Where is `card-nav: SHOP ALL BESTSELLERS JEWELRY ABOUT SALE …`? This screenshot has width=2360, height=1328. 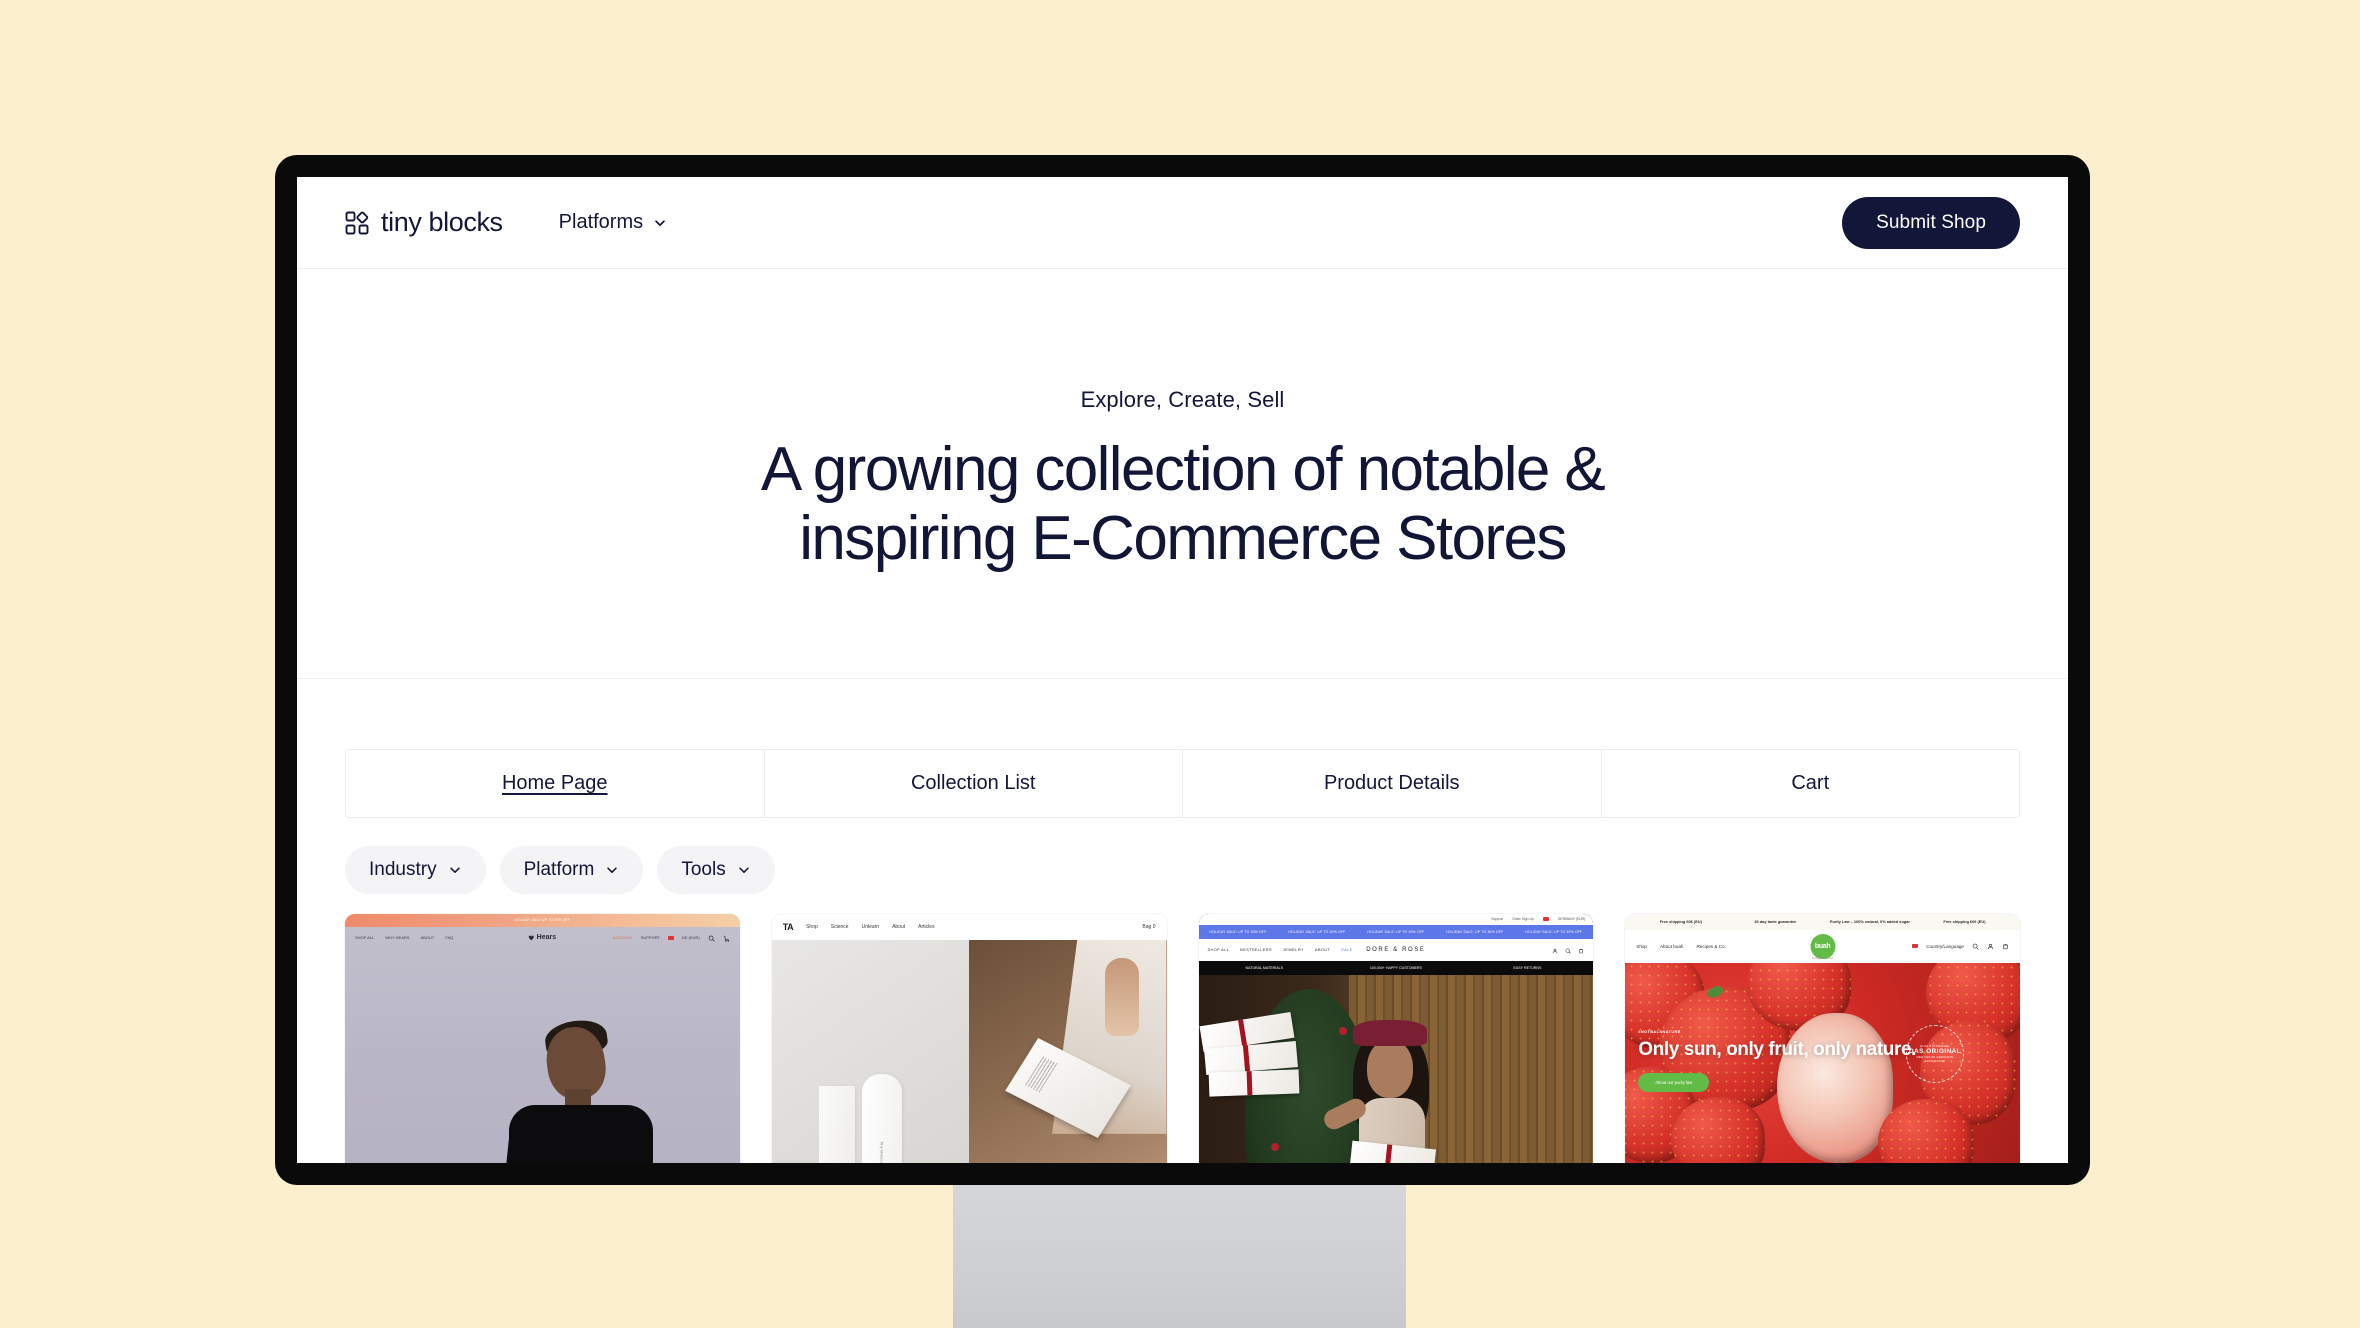
card-nav: SHOP ALL BESTSELLERS JEWELRY ABOUT SALE … is located at coordinates (1396, 949).